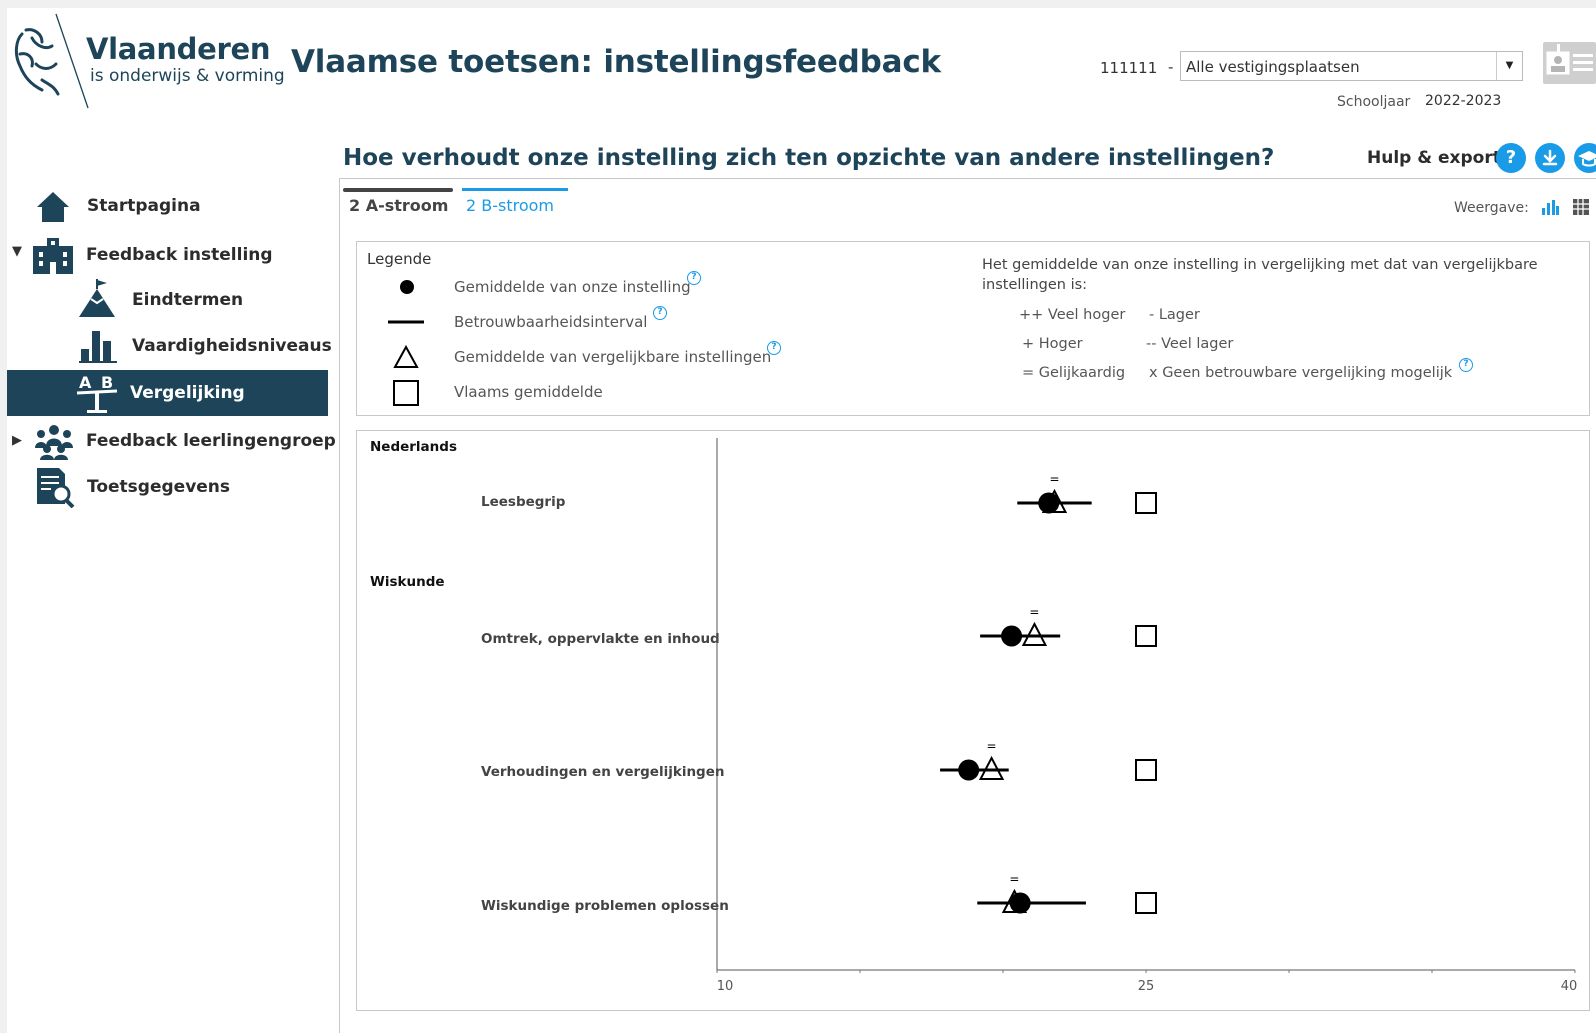 This screenshot has height=1033, width=1596. Describe the element at coordinates (1074, 373) in the screenshot. I see `comparison-item: = Gelijkaardig` at that location.